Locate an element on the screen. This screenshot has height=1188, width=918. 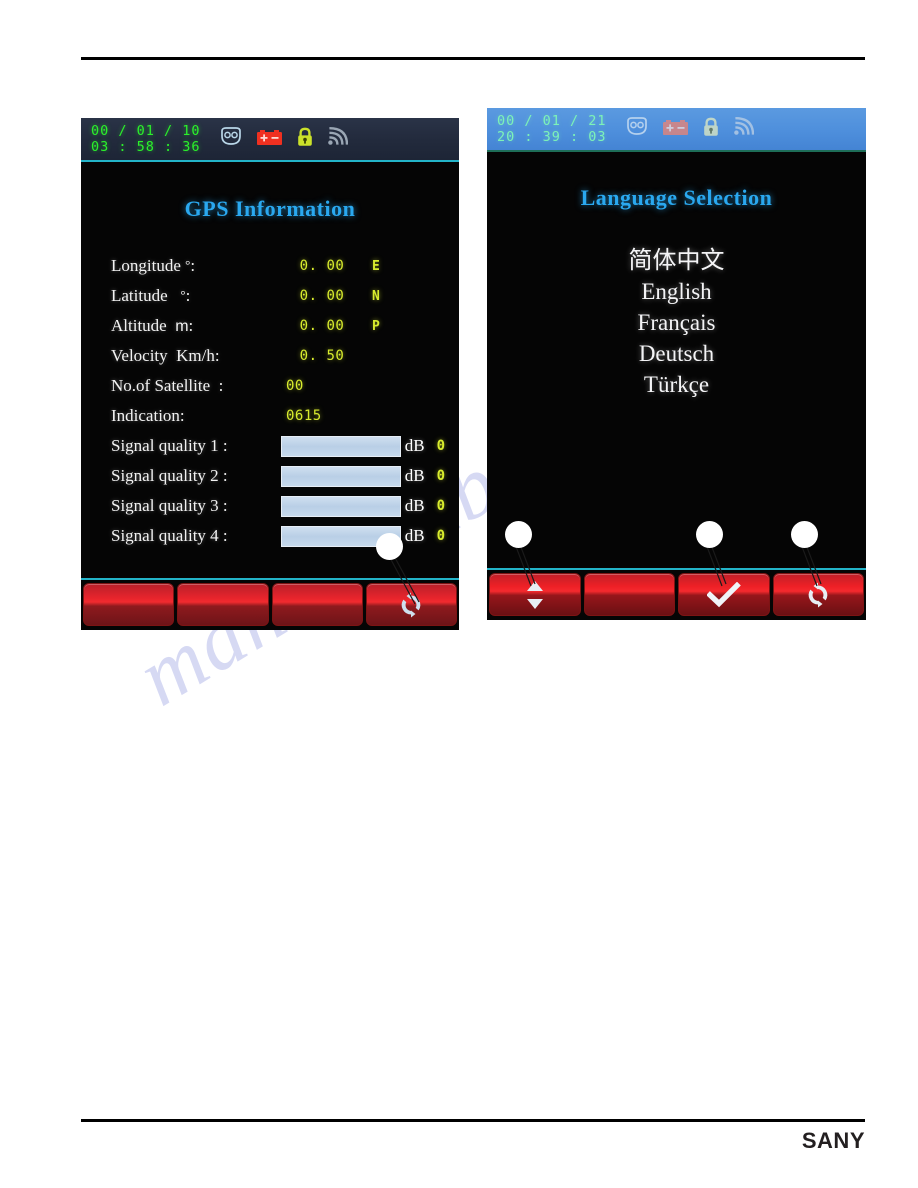
gps-unit: m is located at coordinates (182, 326).